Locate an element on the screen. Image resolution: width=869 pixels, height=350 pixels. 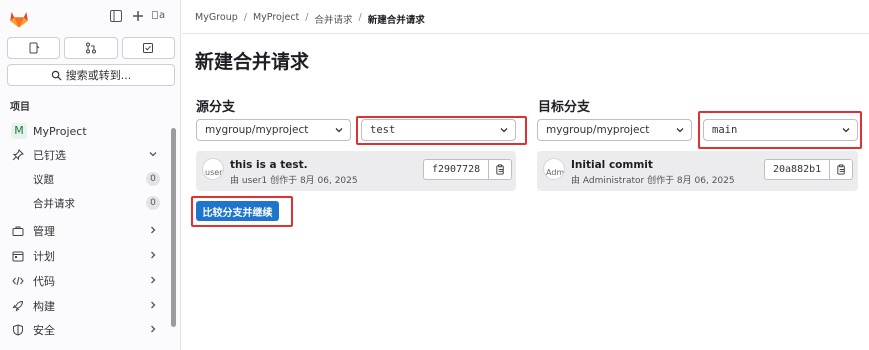
source-branch-value: test is located at coordinates (383, 130).